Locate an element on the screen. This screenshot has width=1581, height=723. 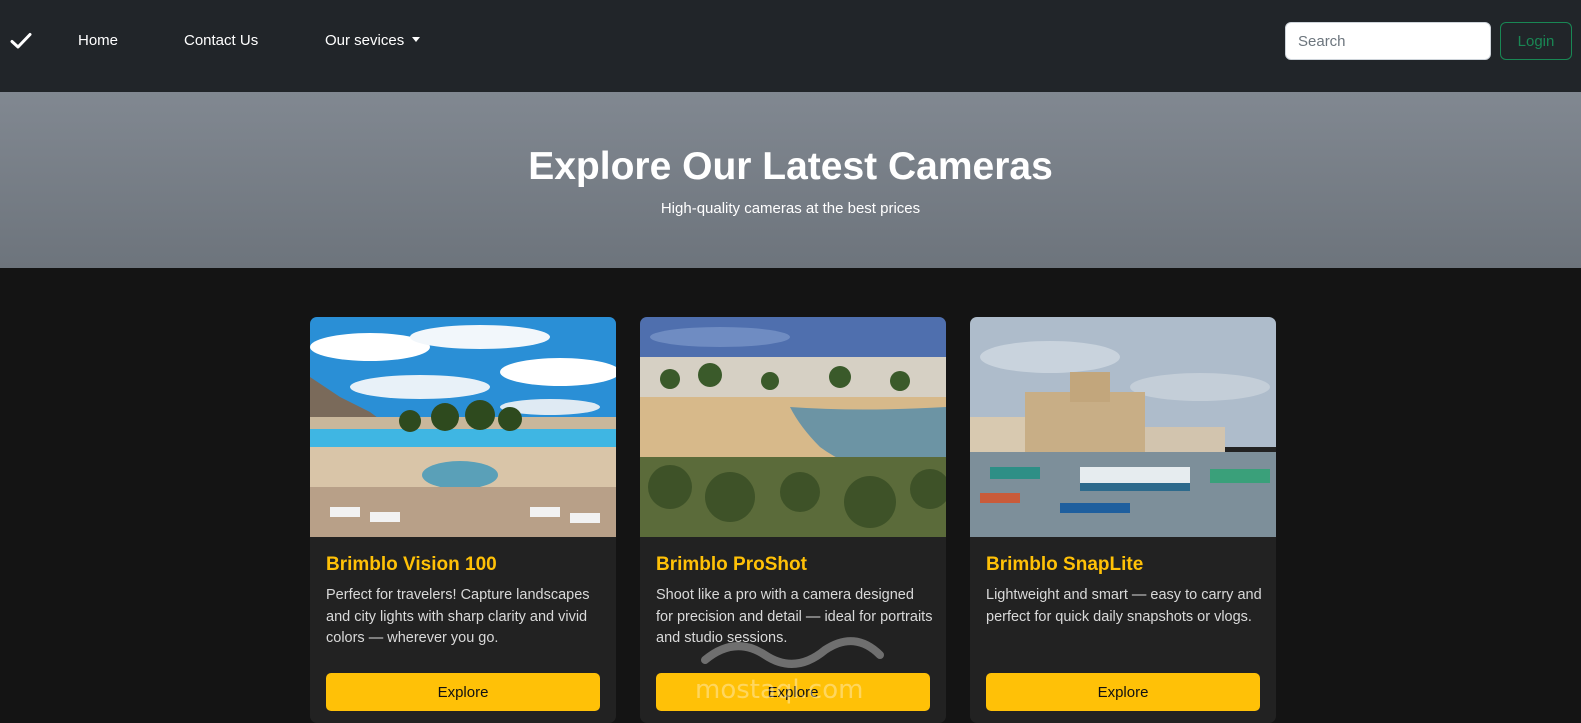
nav-link-contact-us: Contact Us is located at coordinates (221, 41).